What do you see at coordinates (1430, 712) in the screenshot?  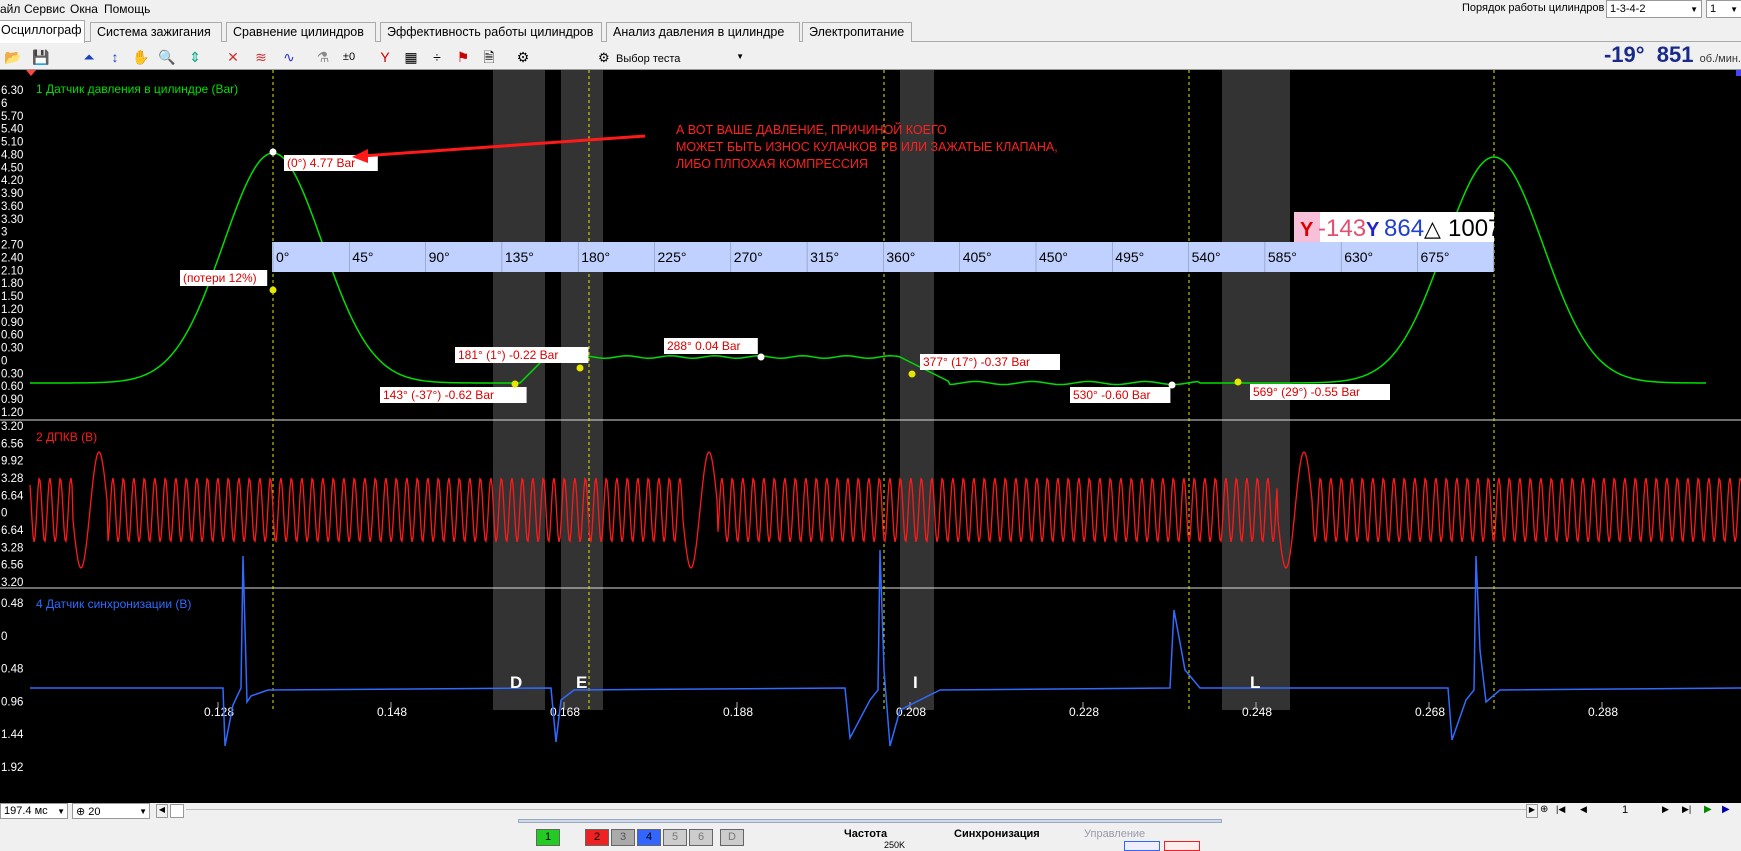 I see `x-tick-label: 0.268` at bounding box center [1430, 712].